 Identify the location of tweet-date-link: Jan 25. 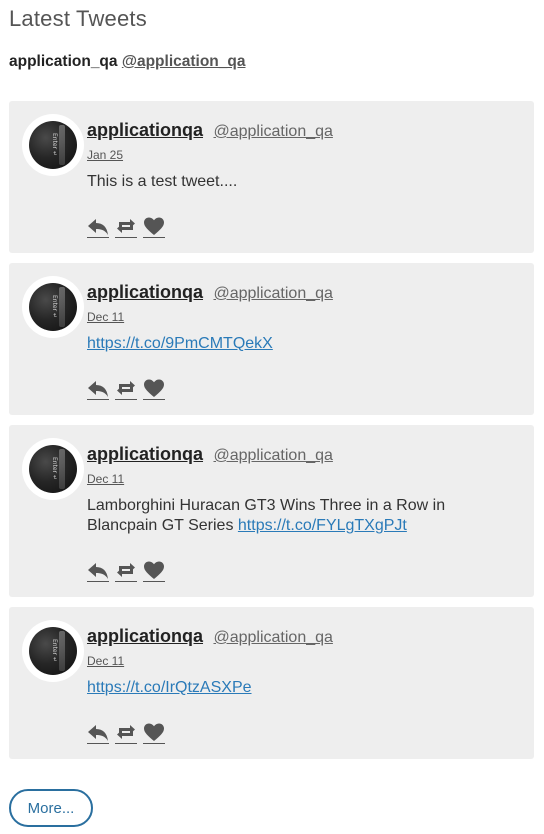
(105, 155).